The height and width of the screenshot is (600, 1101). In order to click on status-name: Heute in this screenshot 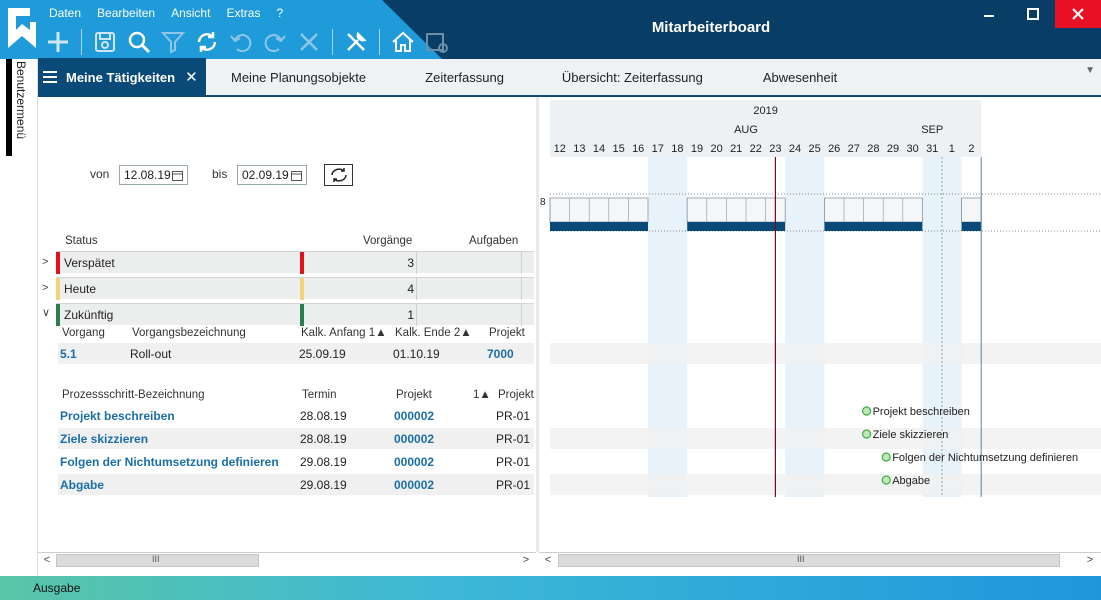, I will do `click(80, 289)`.